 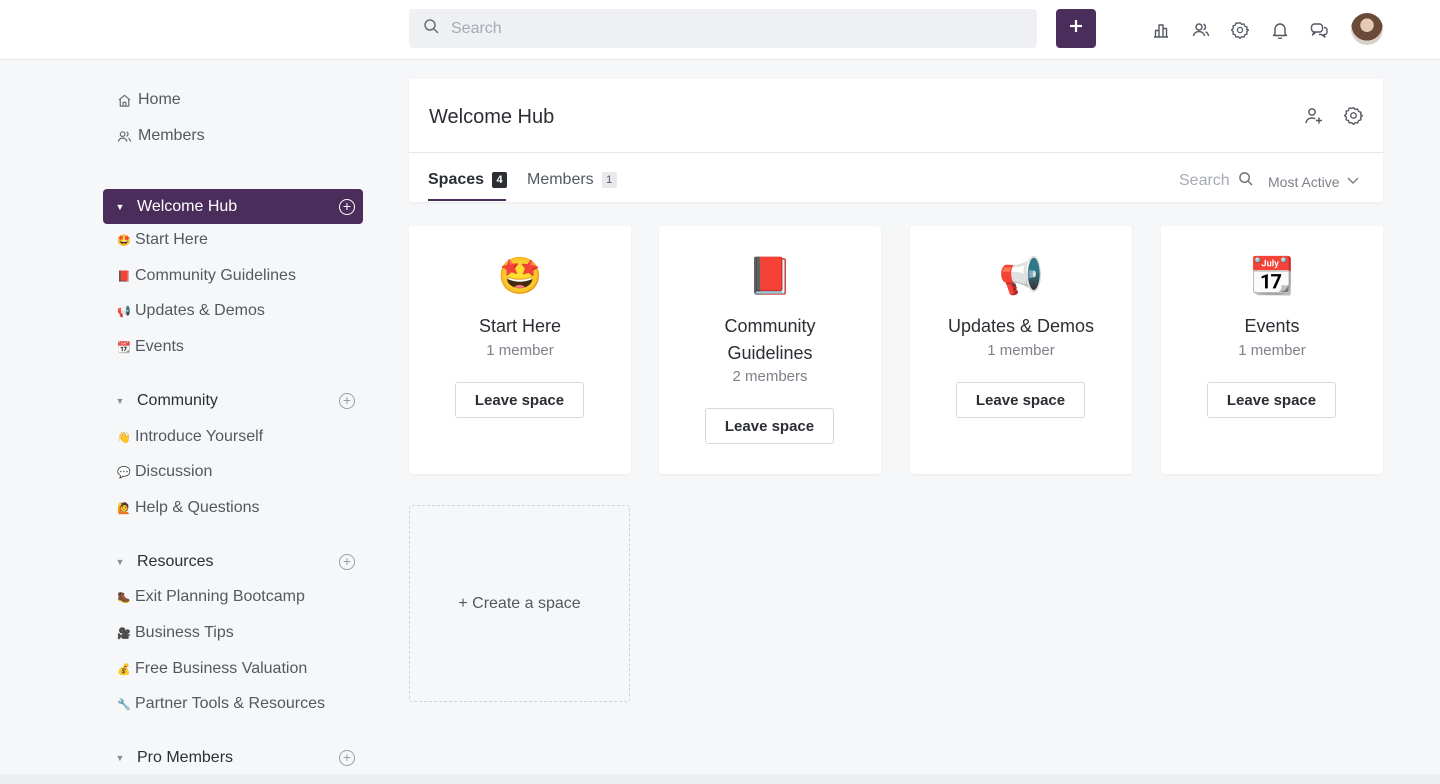 I want to click on sidebar-item-label: Exit Planning Bootcamp, so click(x=220, y=596).